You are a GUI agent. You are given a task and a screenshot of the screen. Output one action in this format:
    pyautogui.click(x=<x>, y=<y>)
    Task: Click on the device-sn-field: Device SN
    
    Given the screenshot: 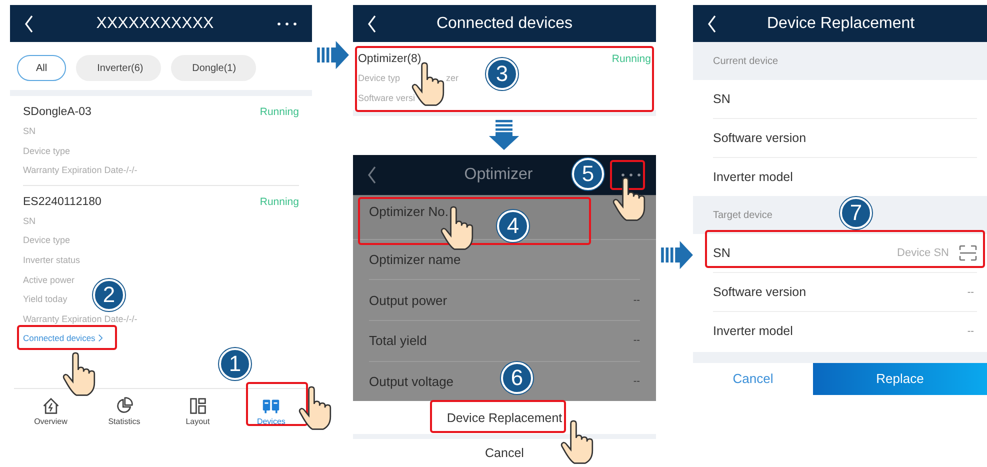 What is the action you would take?
    pyautogui.click(x=914, y=253)
    